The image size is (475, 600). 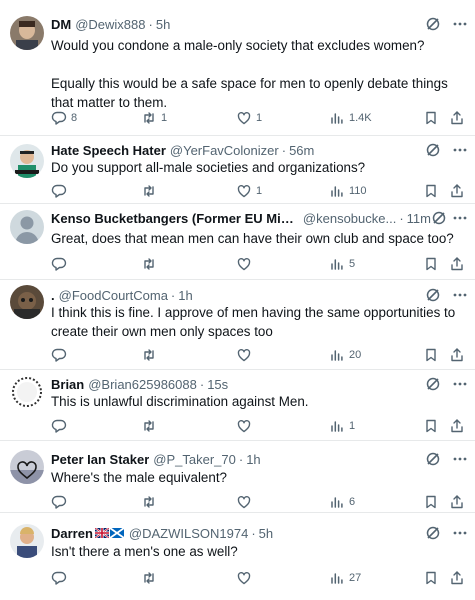 I want to click on views-button: 1.4K, so click(x=350, y=118).